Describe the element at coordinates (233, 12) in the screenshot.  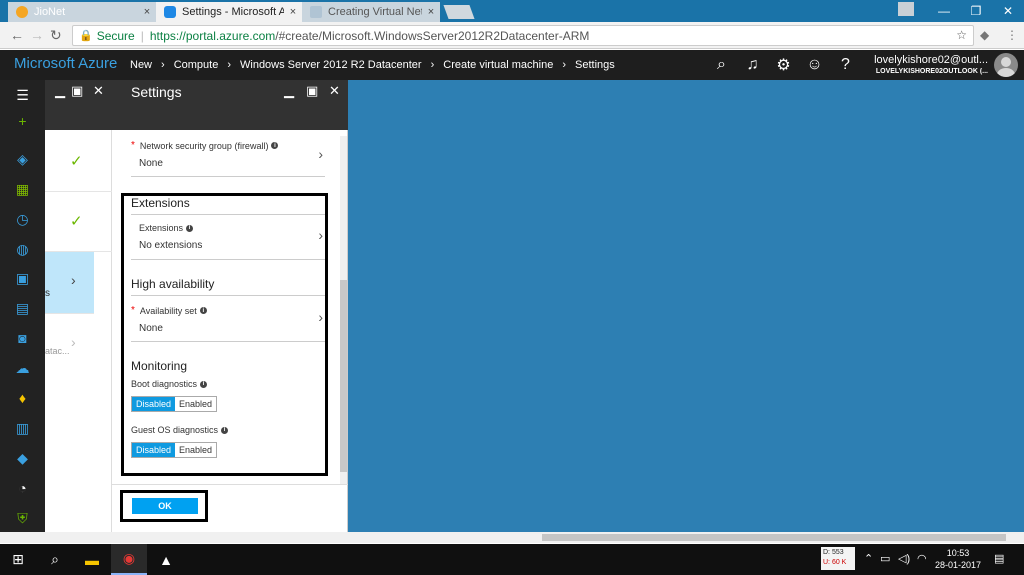
I see `tab-title: Settings - Microsoft Azur` at that location.